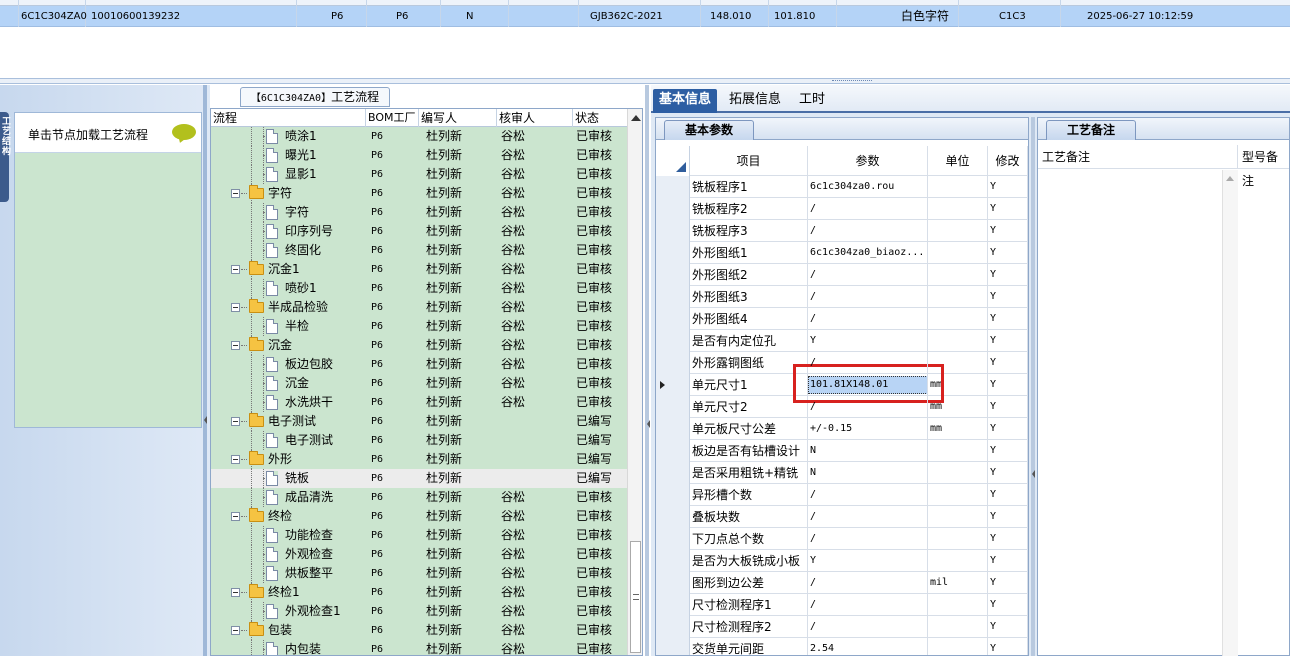 This screenshot has height=656, width=1290. I want to click on params-row: 是否采用粗铣+精铣 N Y, so click(842, 473).